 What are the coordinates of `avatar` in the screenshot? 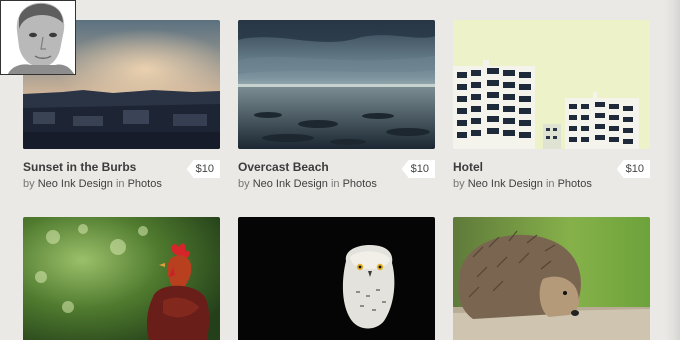 It's located at (38, 37).